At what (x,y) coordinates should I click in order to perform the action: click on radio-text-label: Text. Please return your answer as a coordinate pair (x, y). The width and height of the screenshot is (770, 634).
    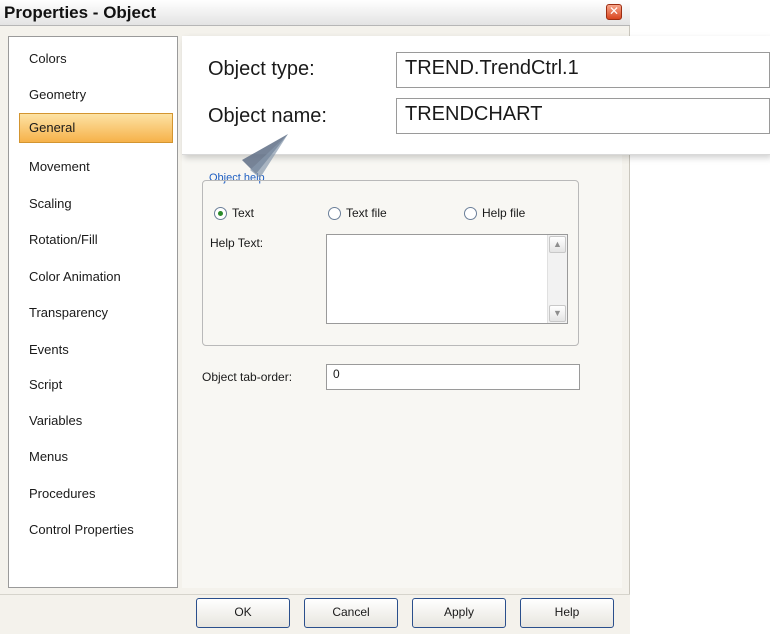
    Looking at the image, I should click on (243, 213).